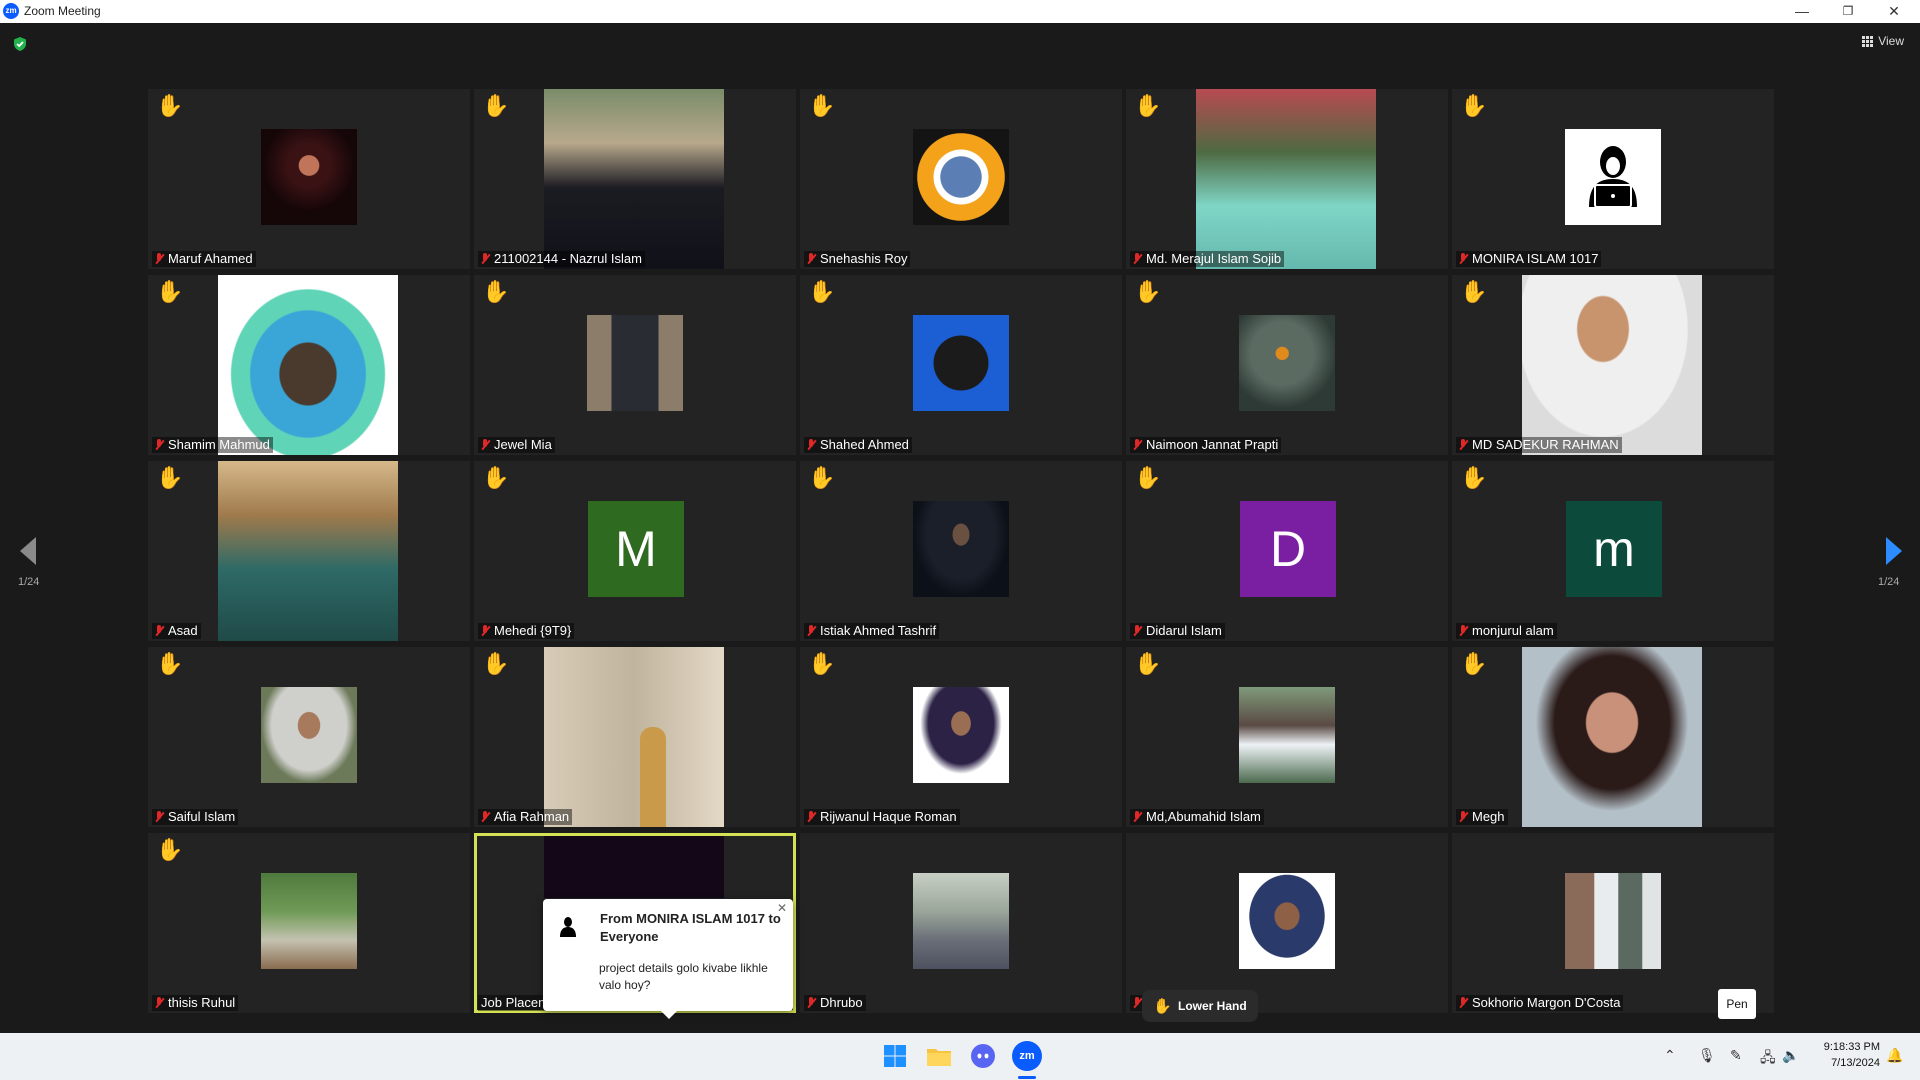  Describe the element at coordinates (939, 1056) in the screenshot. I see `file-explorer-icon` at that location.